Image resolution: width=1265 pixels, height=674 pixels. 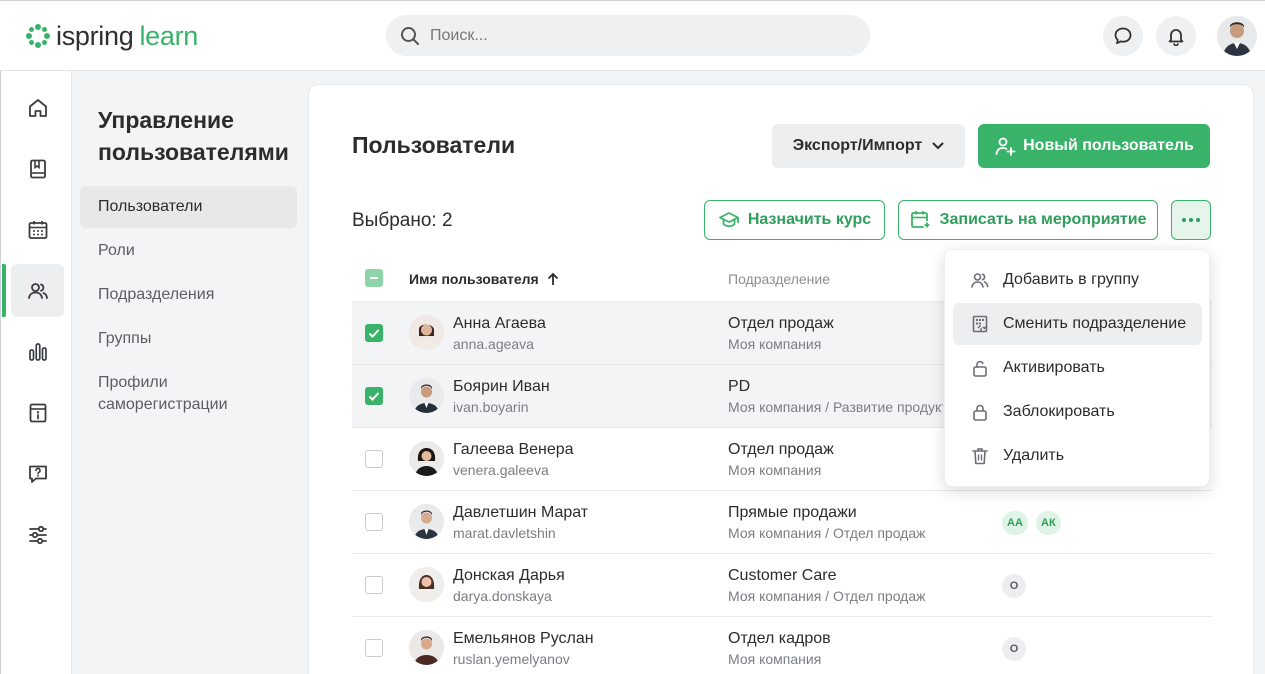 I want to click on menu-item-label: Заблокировать, so click(x=1059, y=411).